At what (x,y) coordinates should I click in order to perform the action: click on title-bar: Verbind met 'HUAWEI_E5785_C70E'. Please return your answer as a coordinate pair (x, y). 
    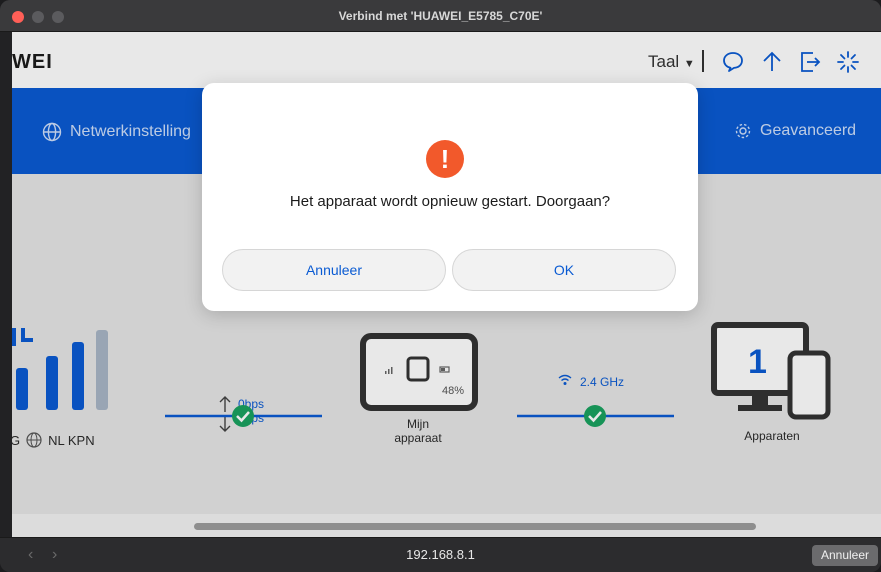
    Looking at the image, I should click on (440, 16).